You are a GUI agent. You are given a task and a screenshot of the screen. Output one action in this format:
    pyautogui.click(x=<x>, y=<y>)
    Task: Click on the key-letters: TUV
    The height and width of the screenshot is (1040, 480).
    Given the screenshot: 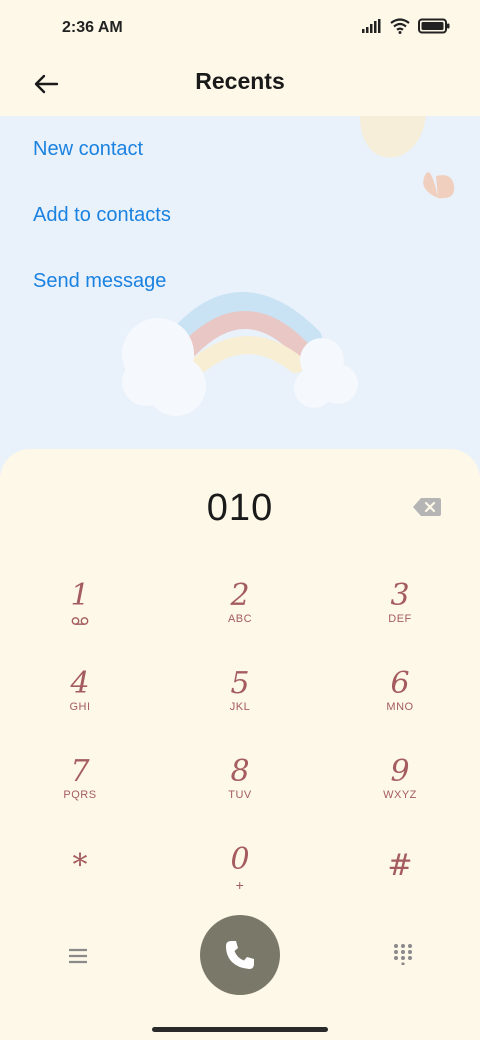 What is the action you would take?
    pyautogui.click(x=240, y=795)
    